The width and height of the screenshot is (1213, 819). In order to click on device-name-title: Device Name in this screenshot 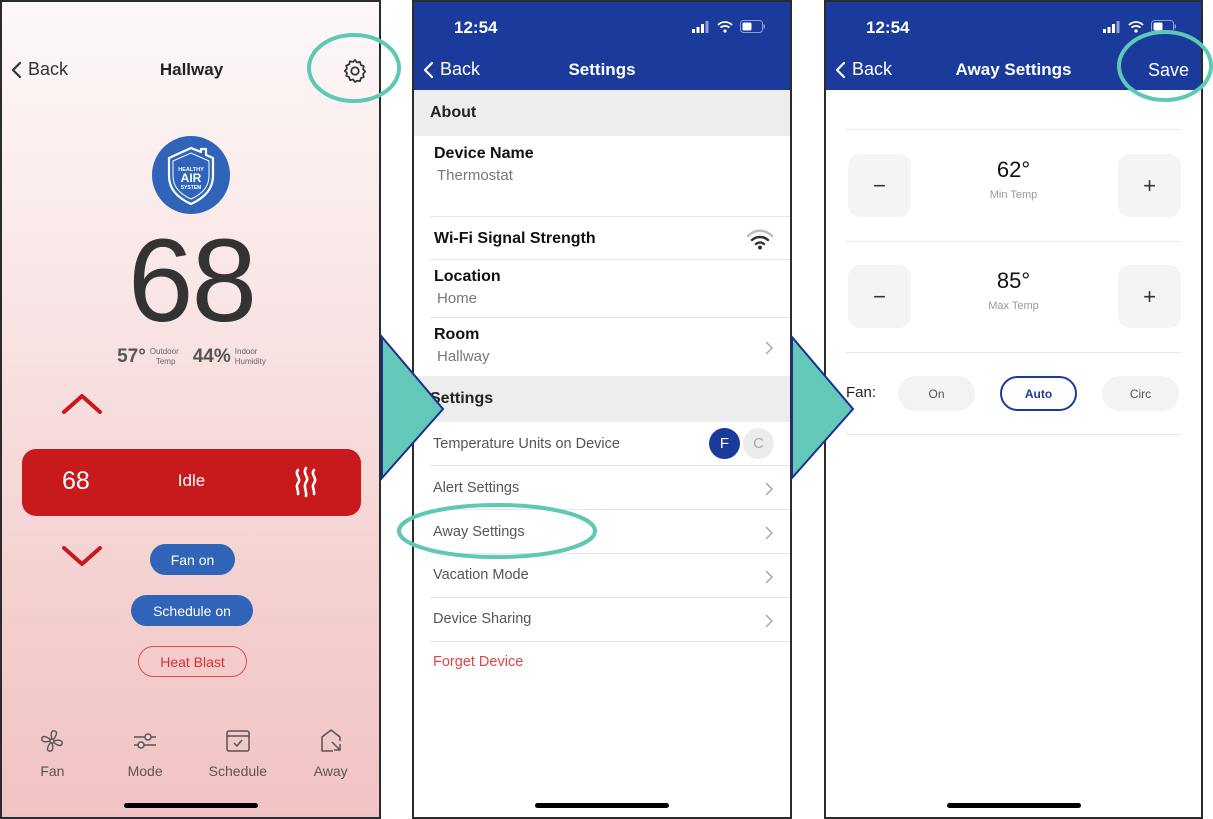, I will do `click(484, 153)`.